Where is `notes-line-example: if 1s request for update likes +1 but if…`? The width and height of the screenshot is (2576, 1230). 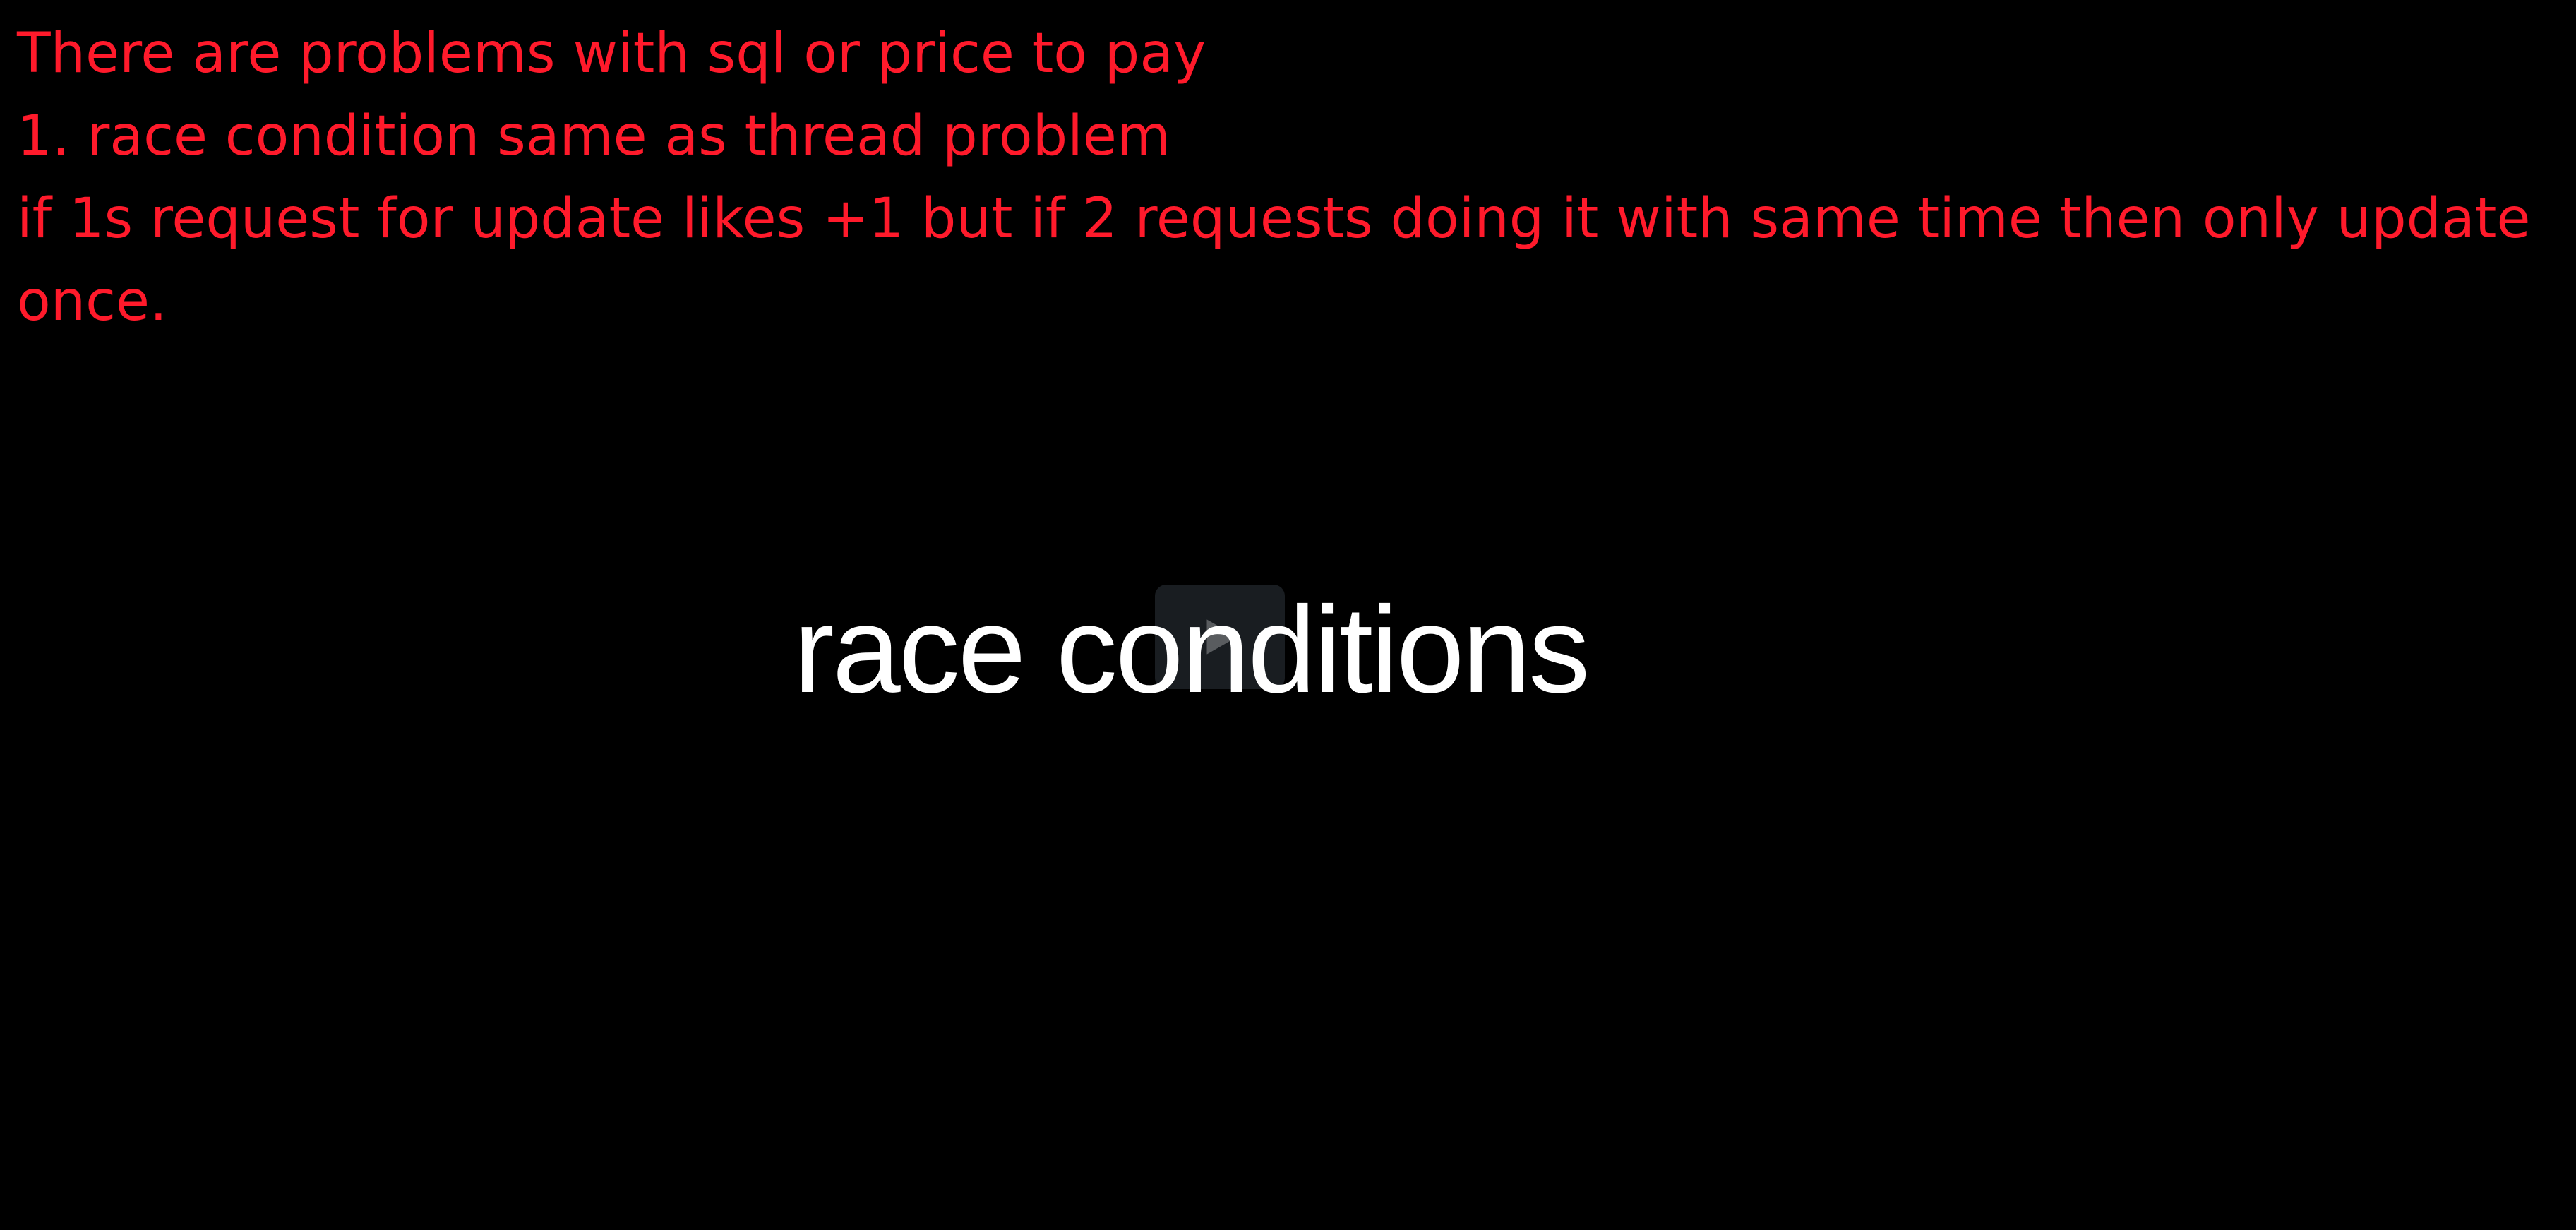 notes-line-example: if 1s request for update likes +1 but if… is located at coordinates (1274, 260).